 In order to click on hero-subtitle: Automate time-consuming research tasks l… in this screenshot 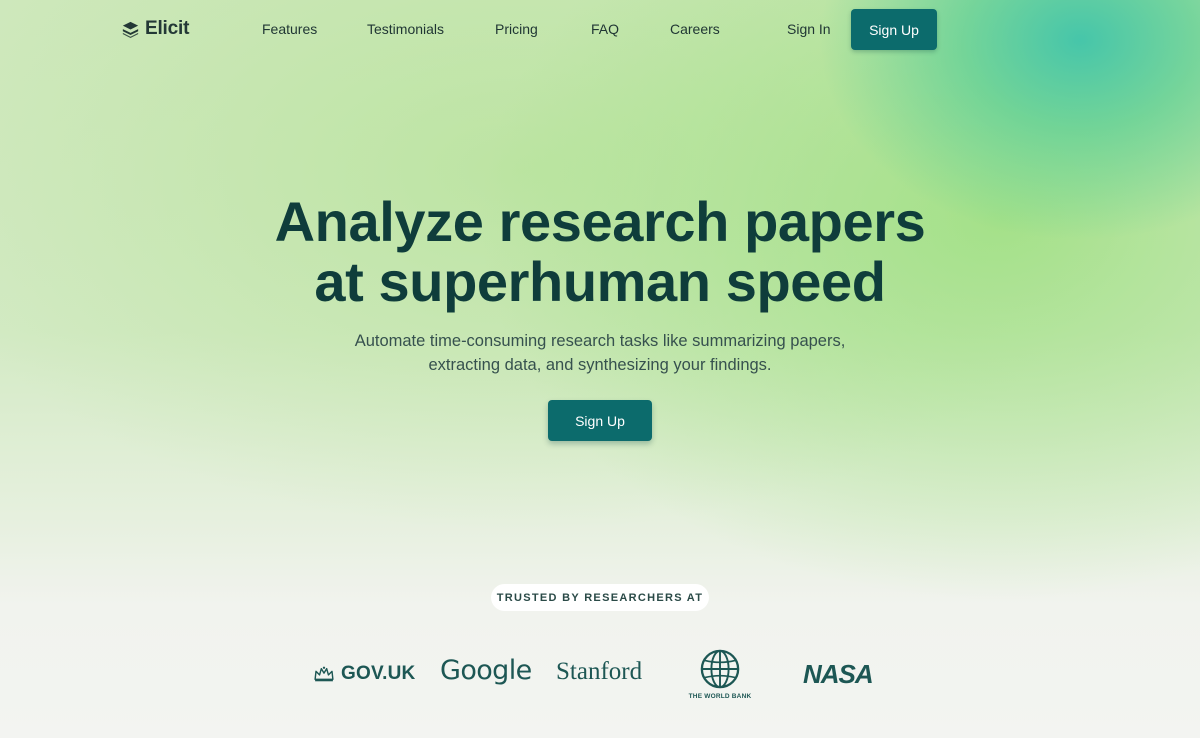, I will do `click(600, 353)`.